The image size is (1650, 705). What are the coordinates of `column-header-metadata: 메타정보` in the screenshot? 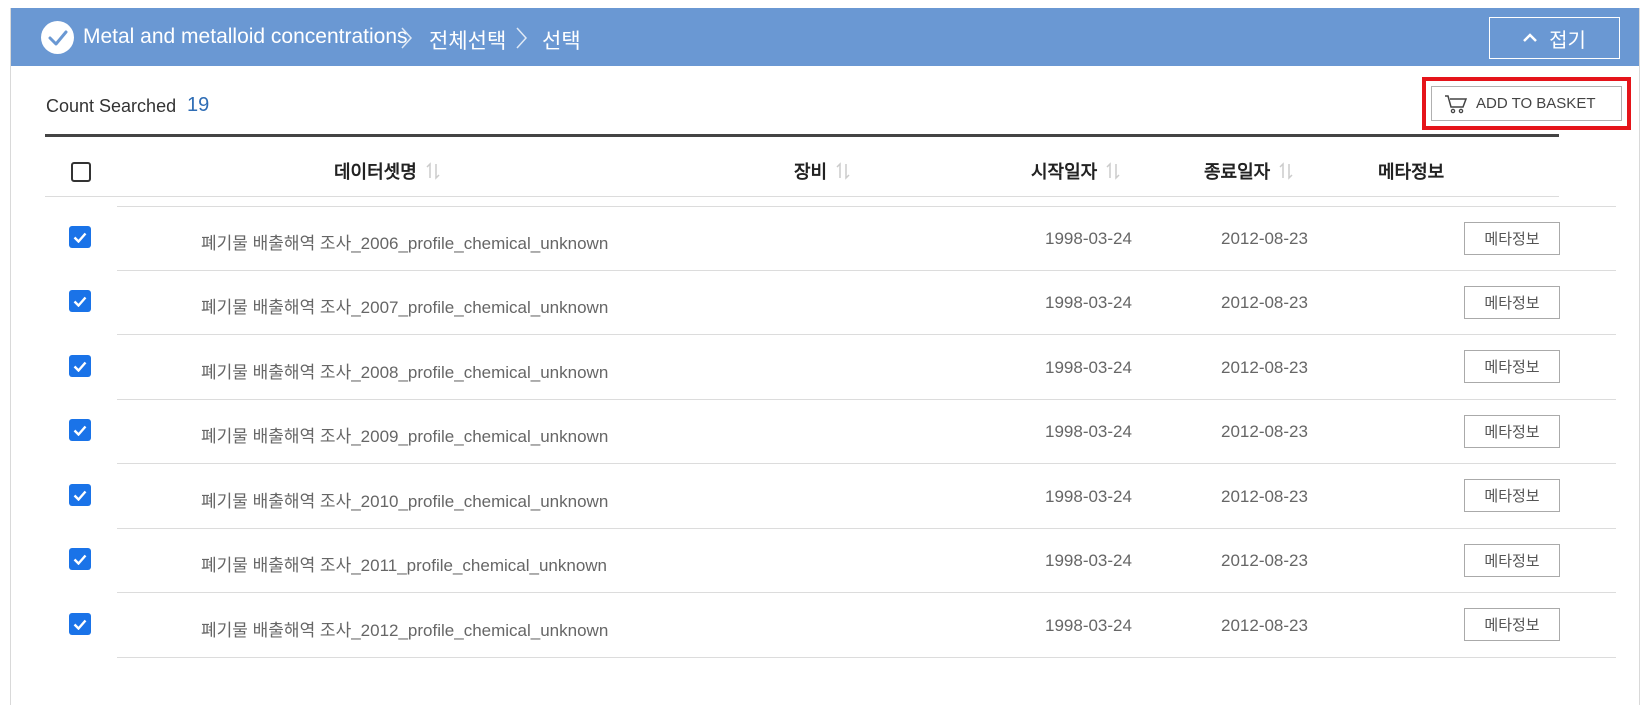 It's located at (1411, 171).